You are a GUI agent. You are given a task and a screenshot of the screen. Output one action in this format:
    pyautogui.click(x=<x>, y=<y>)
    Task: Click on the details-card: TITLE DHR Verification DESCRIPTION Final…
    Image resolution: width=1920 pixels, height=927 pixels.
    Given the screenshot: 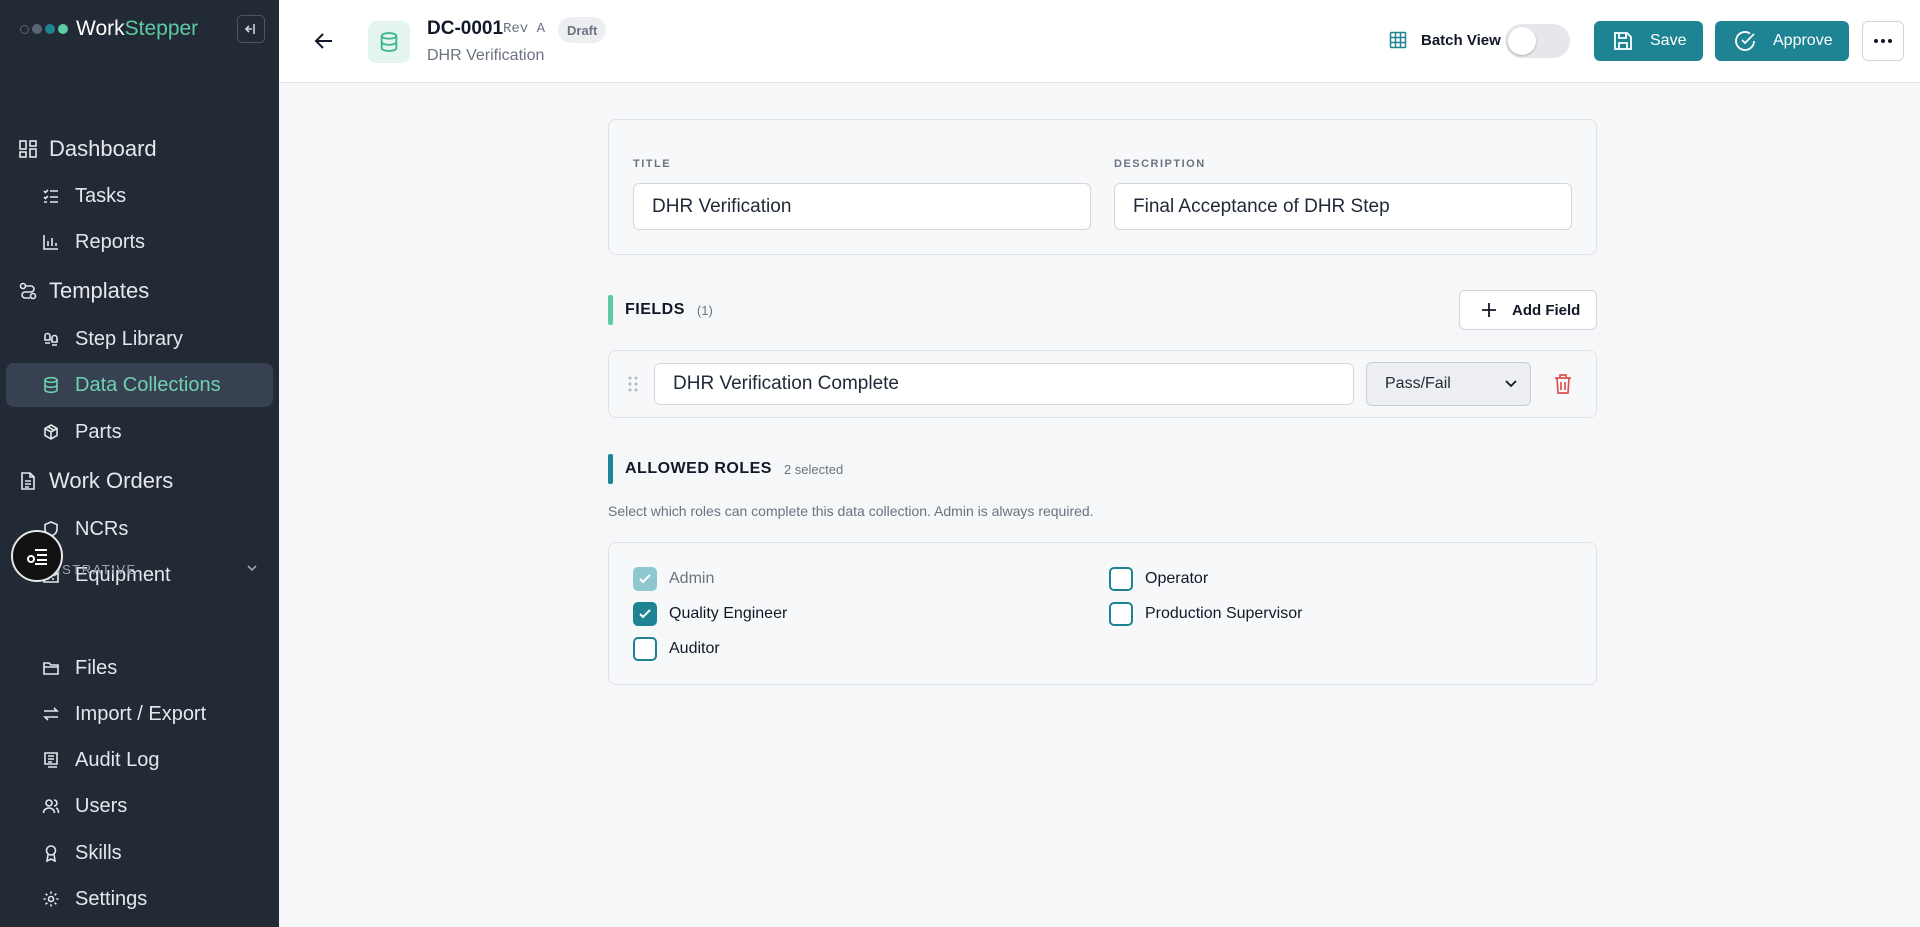 What is the action you would take?
    pyautogui.click(x=1102, y=187)
    